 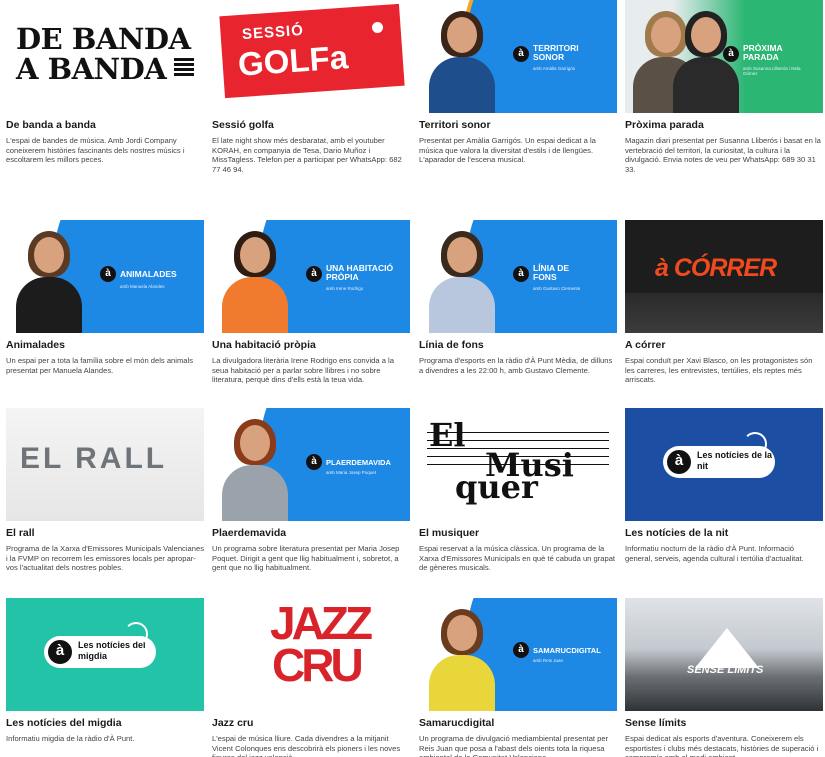 I want to click on program-title: Una habitació pròpia, so click(x=311, y=345).